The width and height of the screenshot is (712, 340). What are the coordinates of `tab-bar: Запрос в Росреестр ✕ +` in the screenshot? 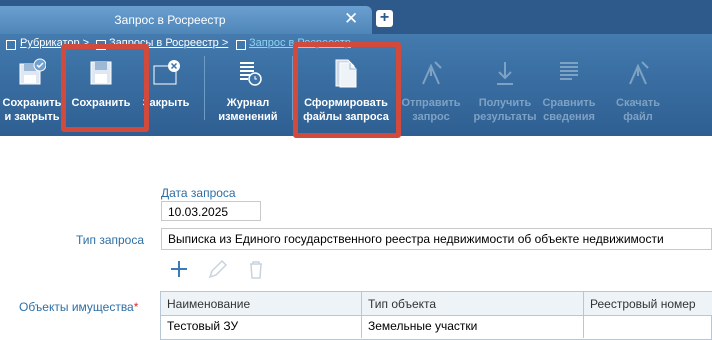 It's located at (356, 17).